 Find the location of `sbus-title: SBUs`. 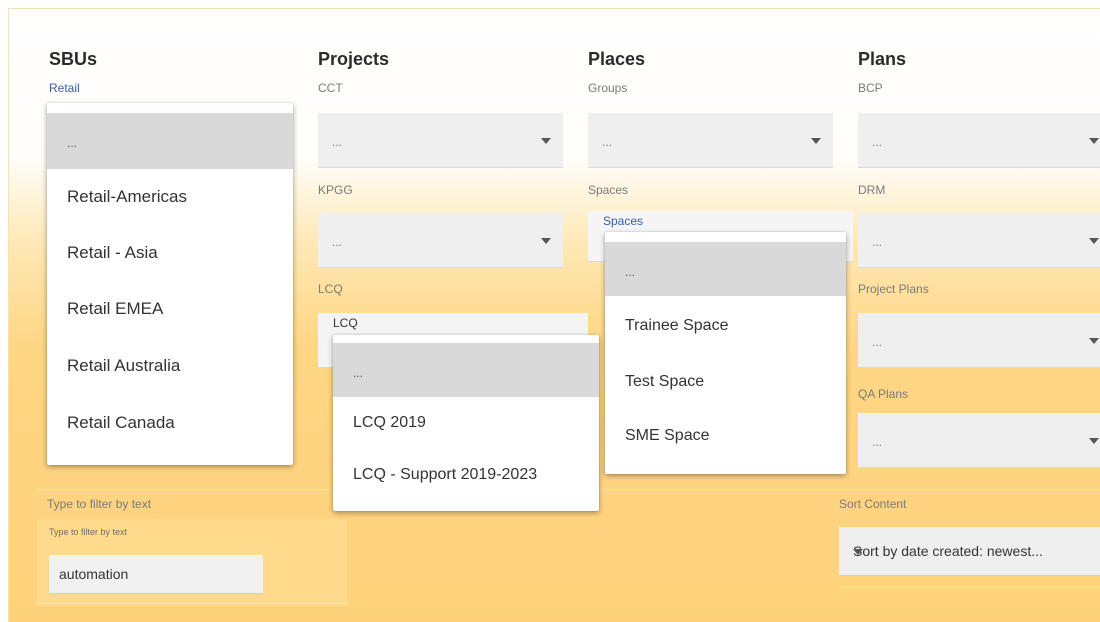

sbus-title: SBUs is located at coordinates (73, 59).